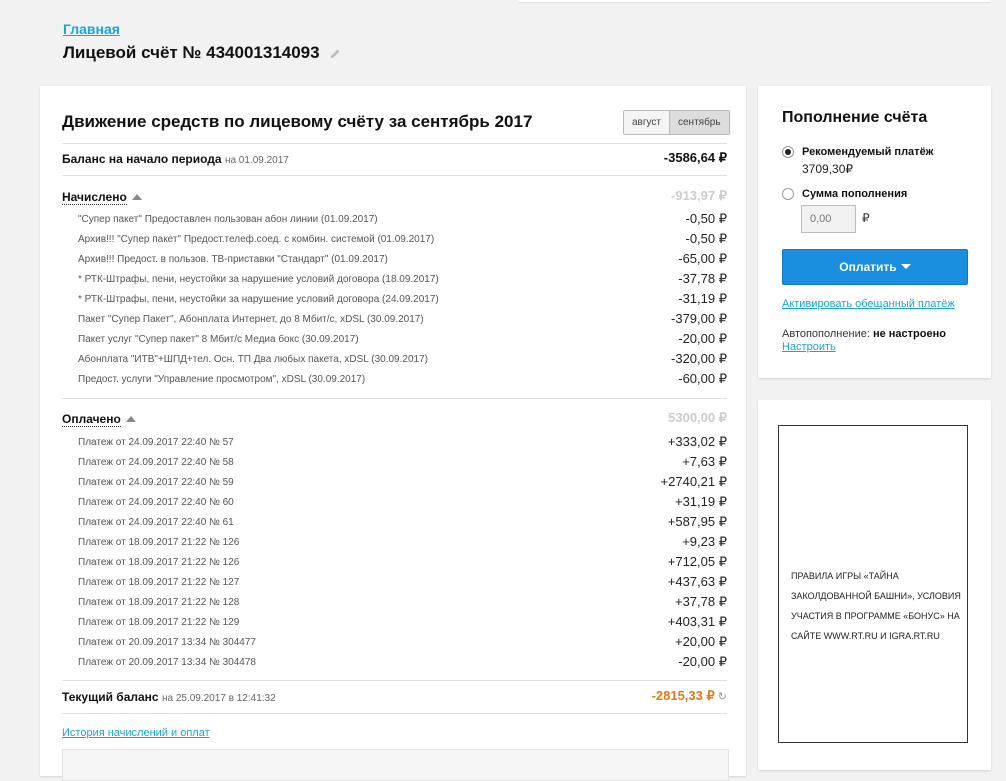  Describe the element at coordinates (683, 695) in the screenshot. I see `current-balance-amount: -2815,33 ₽` at that location.